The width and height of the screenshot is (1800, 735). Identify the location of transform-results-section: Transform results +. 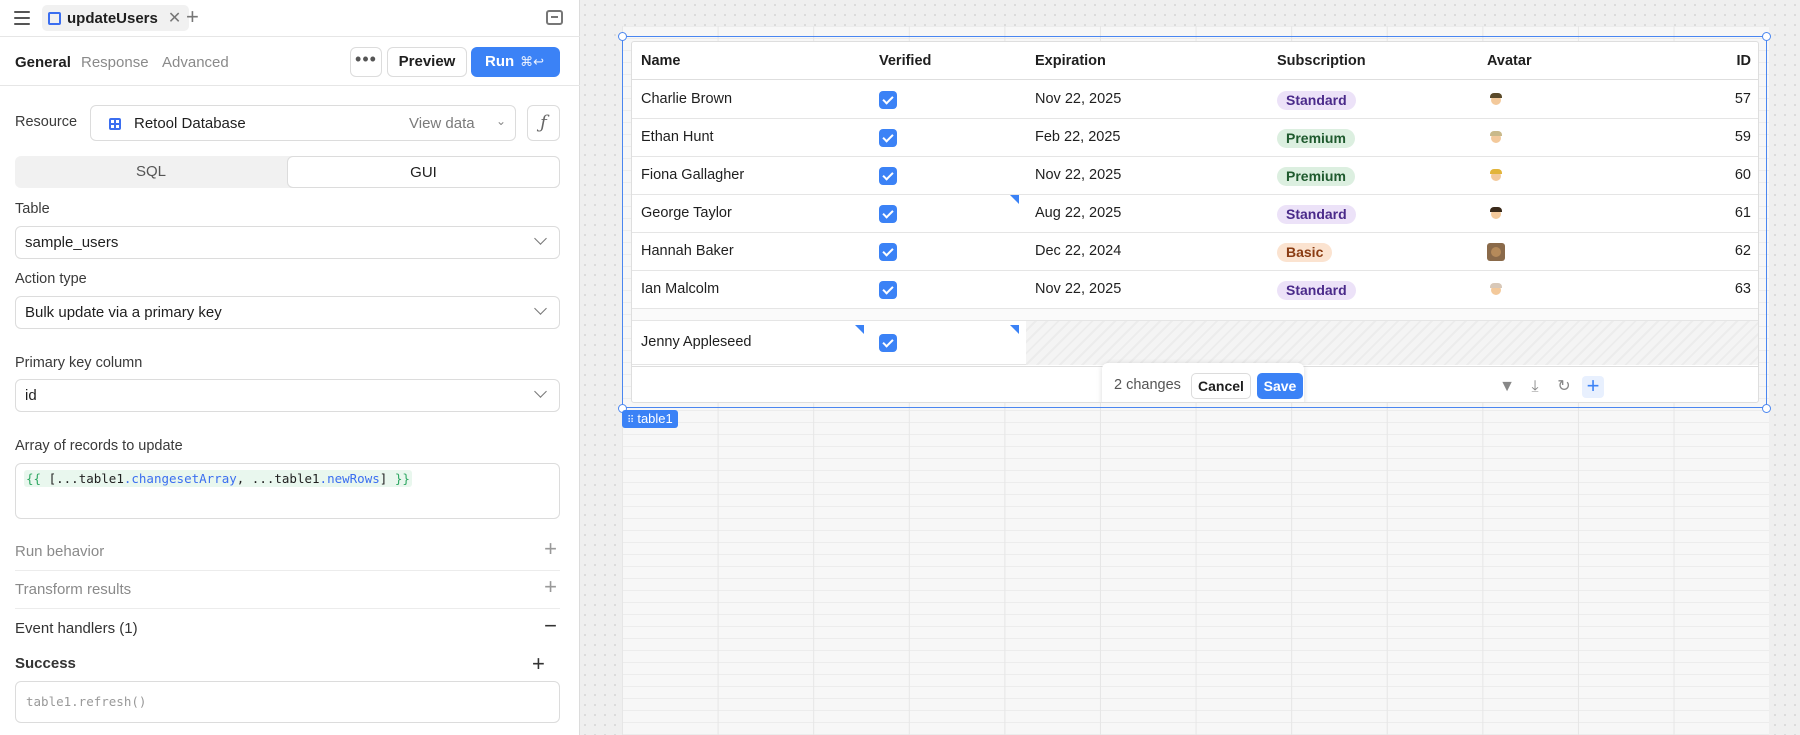
(287, 590).